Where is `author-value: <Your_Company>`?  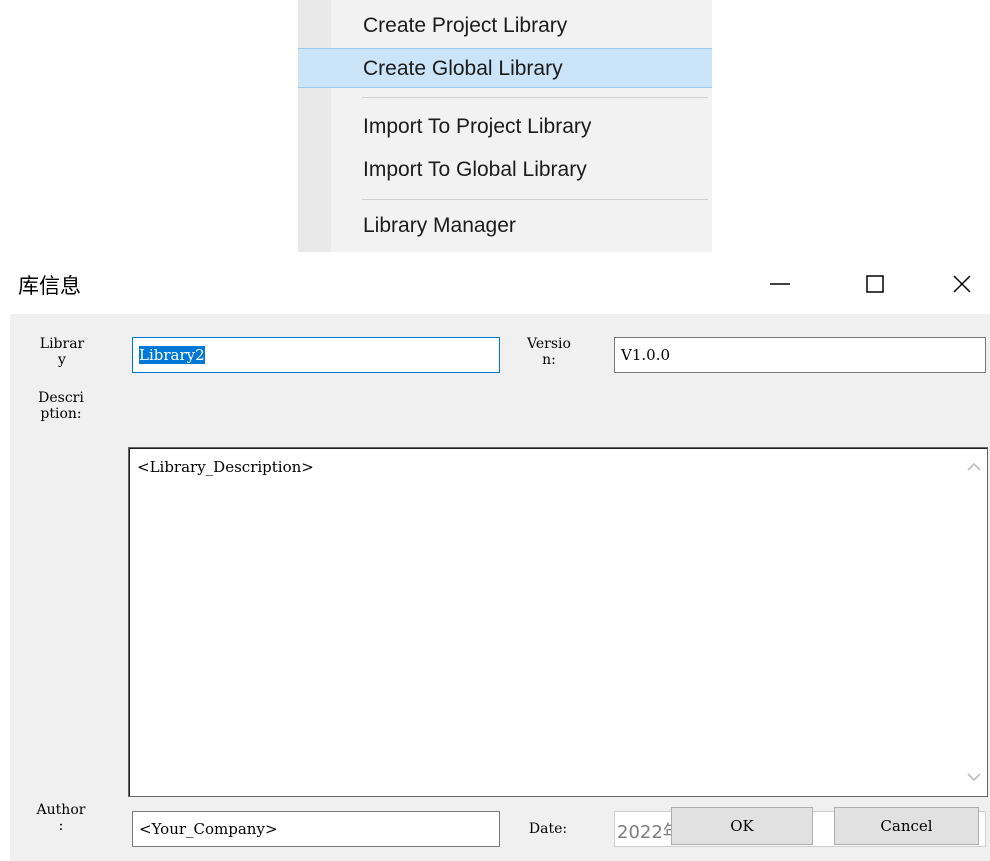 author-value: <Your_Company> is located at coordinates (208, 829).